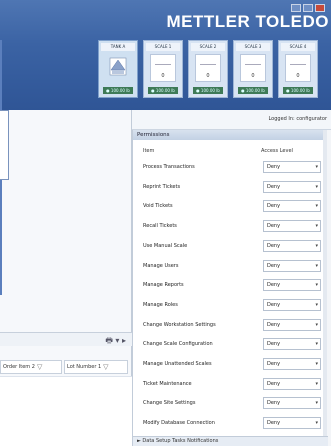 This screenshot has height=446, width=331. I want to click on vertical-scrollbar, so click(325, 288).